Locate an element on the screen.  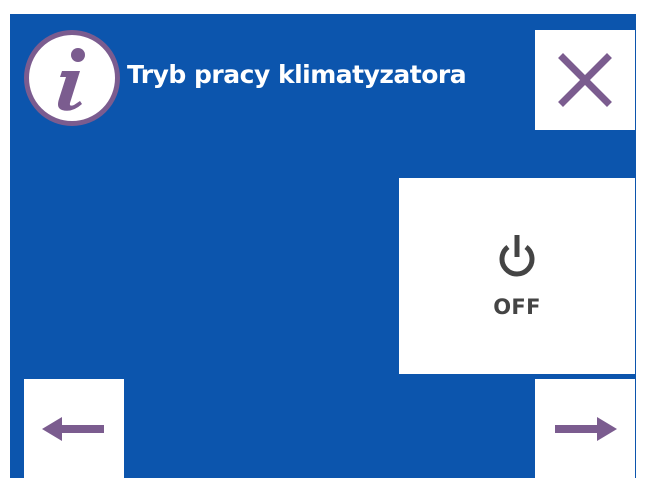
arrow-left-icon is located at coordinates (73, 428).